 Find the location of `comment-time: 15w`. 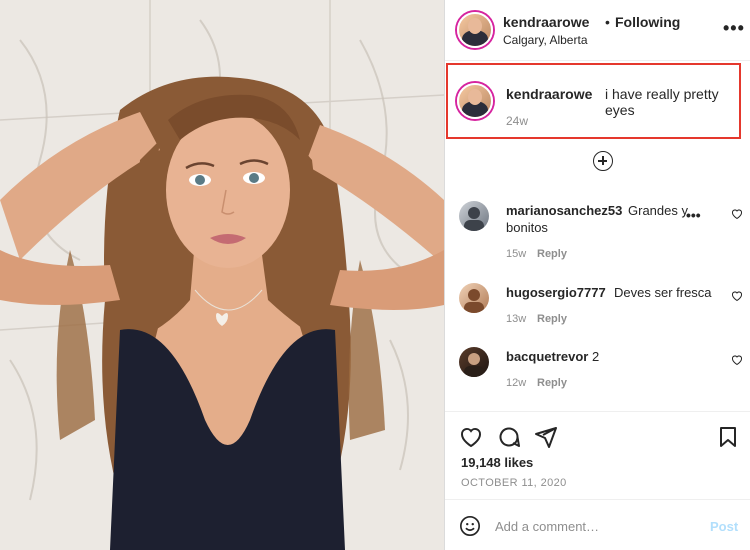

comment-time: 15w is located at coordinates (516, 254).